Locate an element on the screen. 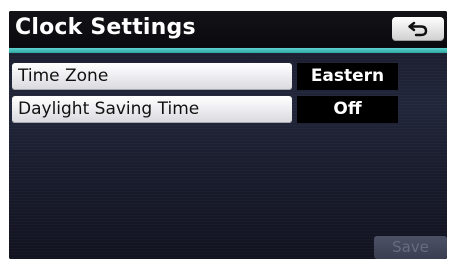 The image size is (456, 267). title-bar: Clock Settings is located at coordinates (228, 29).